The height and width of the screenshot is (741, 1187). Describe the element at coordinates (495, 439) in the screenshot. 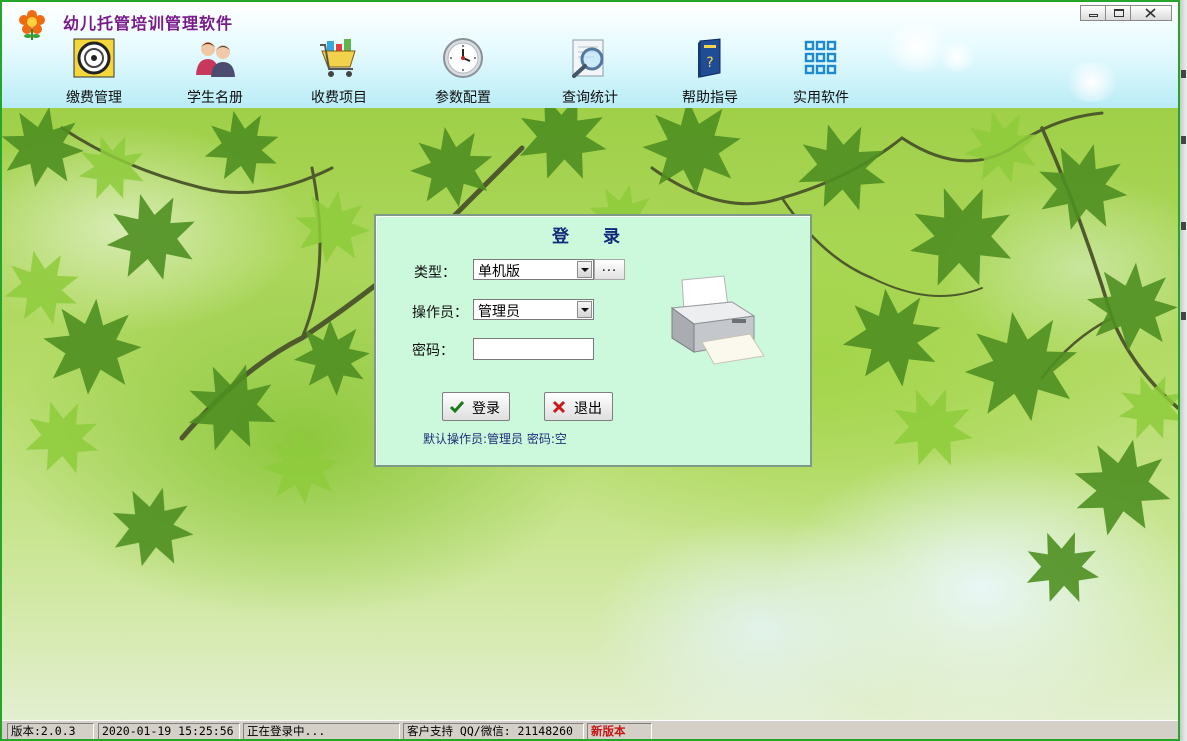

I see `default-credentials-hint: 默认操作员:管理员 密码:空` at that location.